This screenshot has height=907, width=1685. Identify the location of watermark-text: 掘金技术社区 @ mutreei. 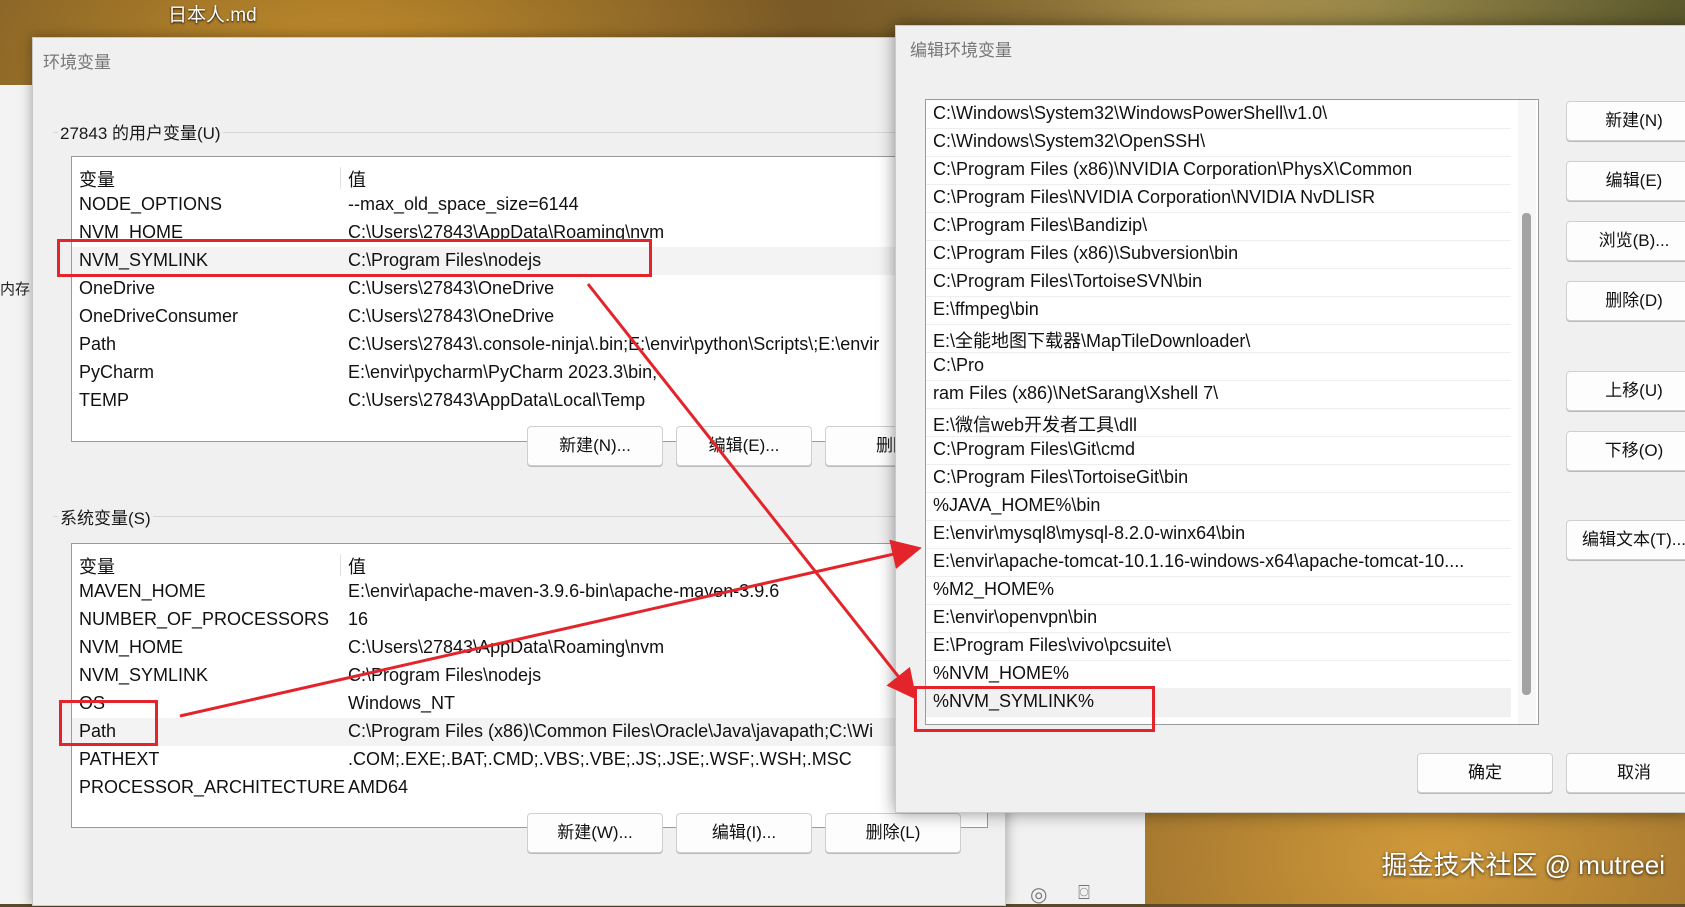
(1523, 865).